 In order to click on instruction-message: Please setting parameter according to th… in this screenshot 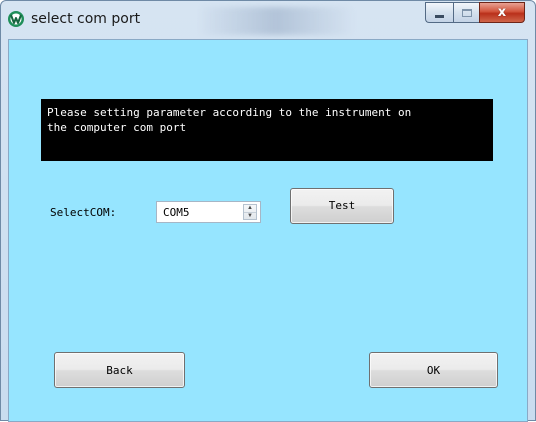, I will do `click(267, 130)`.